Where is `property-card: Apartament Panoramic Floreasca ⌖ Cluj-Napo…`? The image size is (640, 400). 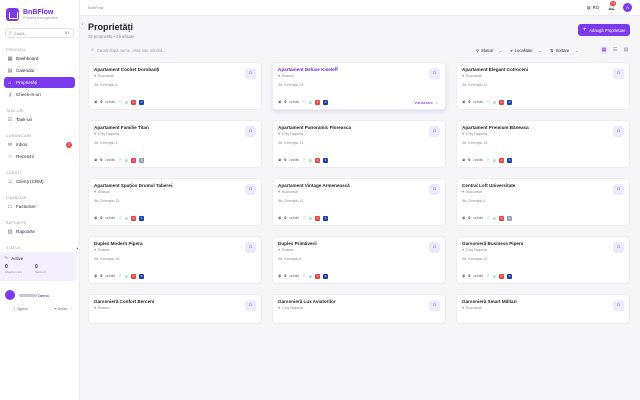
property-card: Apartament Panoramic Floreasca ⌖ Cluj-Napo… is located at coordinates (359, 144).